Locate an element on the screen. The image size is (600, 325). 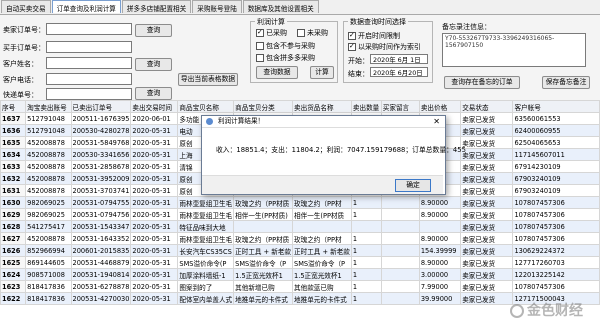
column-header: 卖出价格 is located at coordinates (440, 106).